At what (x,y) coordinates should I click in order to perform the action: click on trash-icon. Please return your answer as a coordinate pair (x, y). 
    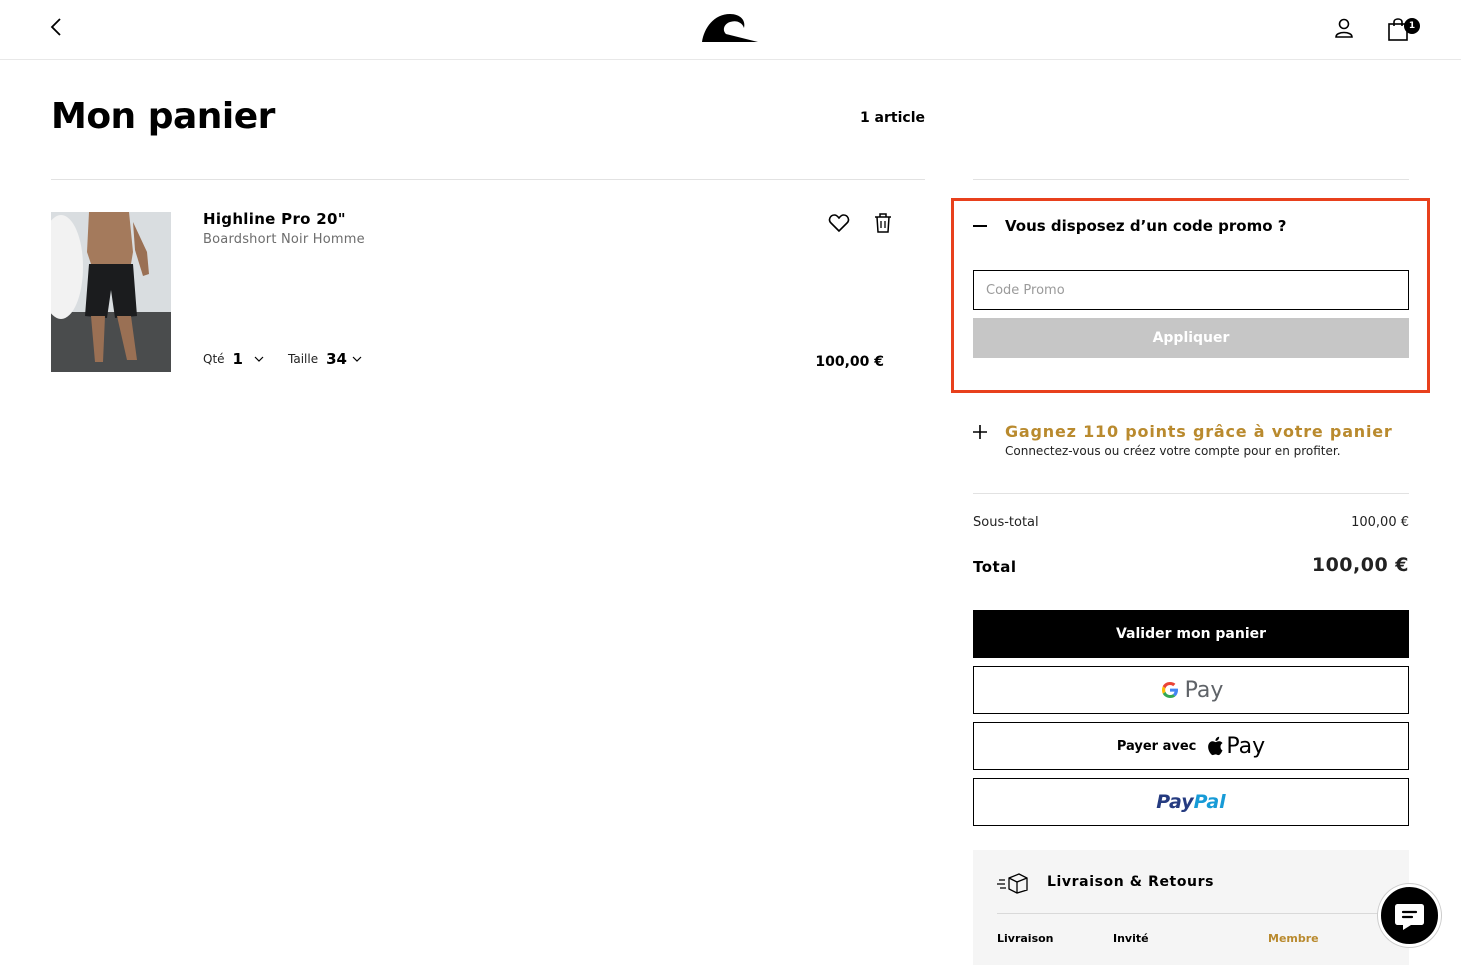
    Looking at the image, I should click on (883, 223).